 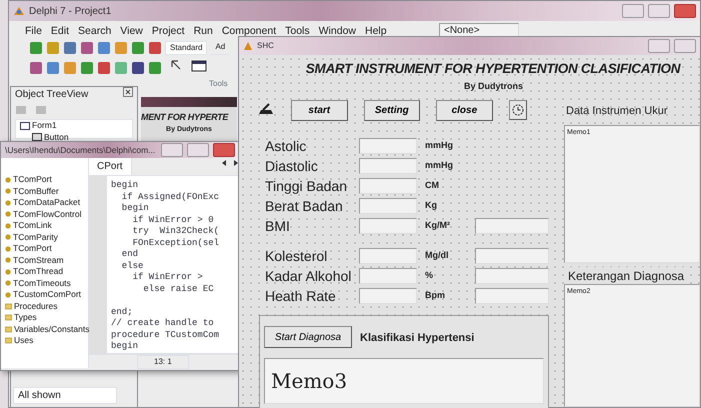 What do you see at coordinates (626, 276) in the screenshot?
I see `panel-title: Keterangan Diagnosa` at bounding box center [626, 276].